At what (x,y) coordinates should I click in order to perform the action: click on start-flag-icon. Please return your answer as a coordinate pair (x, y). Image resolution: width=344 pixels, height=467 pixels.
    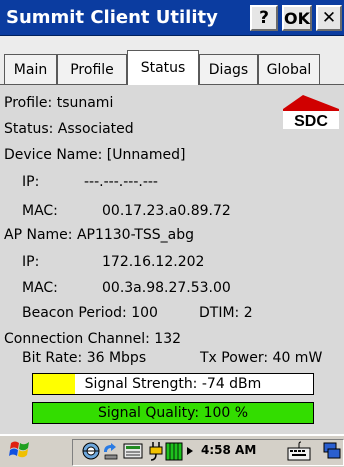
    Looking at the image, I should click on (20, 450).